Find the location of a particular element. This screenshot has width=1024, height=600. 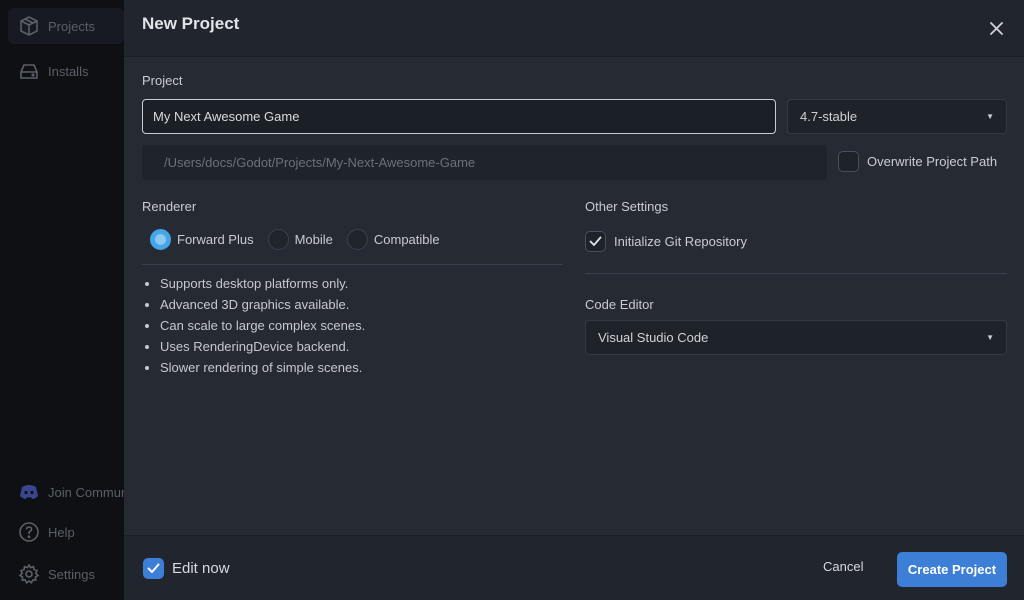

sidebar-item-help: Help is located at coordinates (66, 532).